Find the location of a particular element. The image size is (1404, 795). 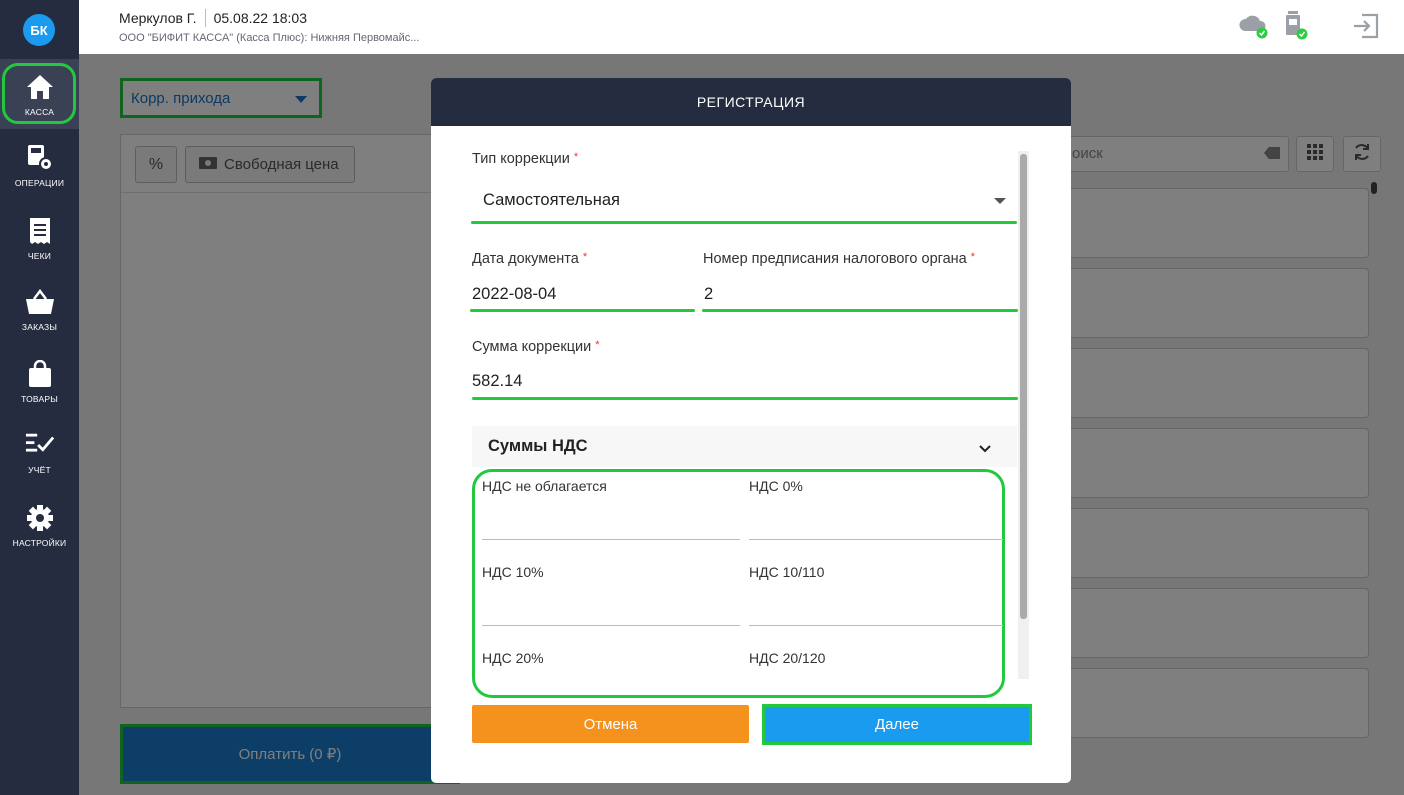

vat-10-input is located at coordinates (611, 625).